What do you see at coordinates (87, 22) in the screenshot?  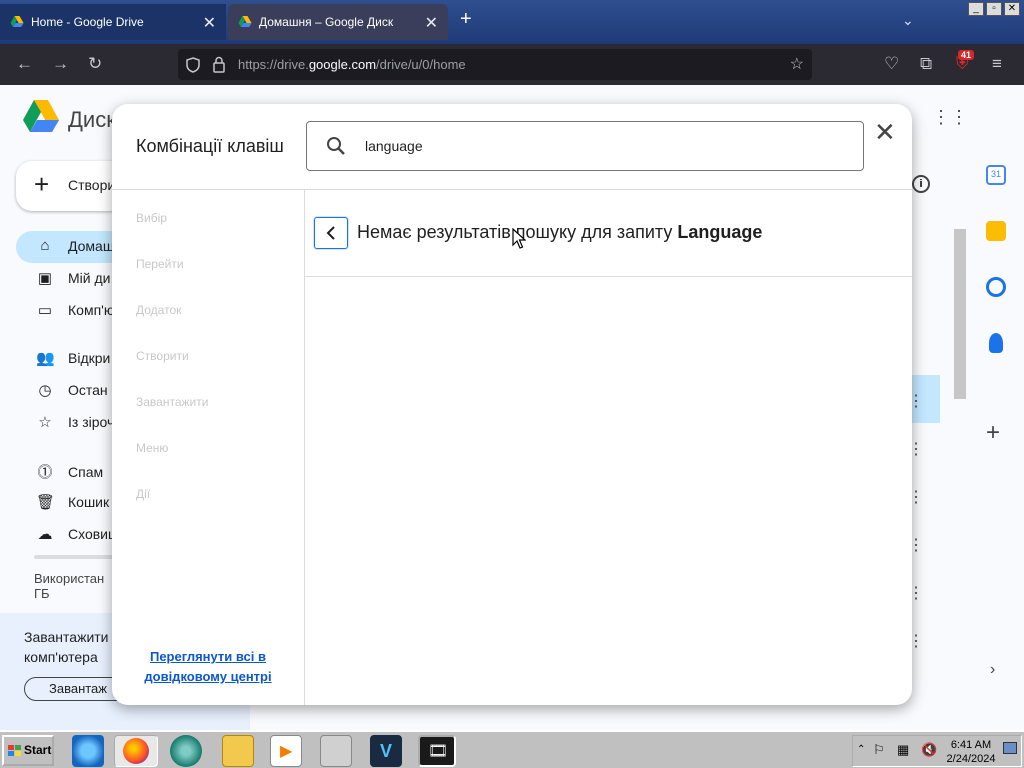 I see `tab-title: Home - Google Drive` at bounding box center [87, 22].